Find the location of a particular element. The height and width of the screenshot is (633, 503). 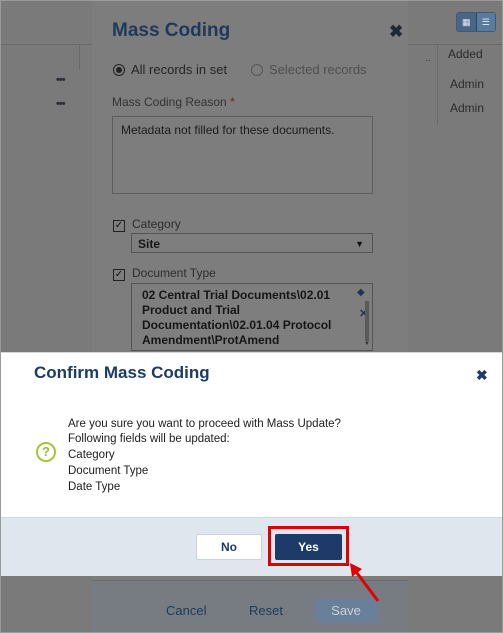

column-ellipsis: .. is located at coordinates (428, 58).